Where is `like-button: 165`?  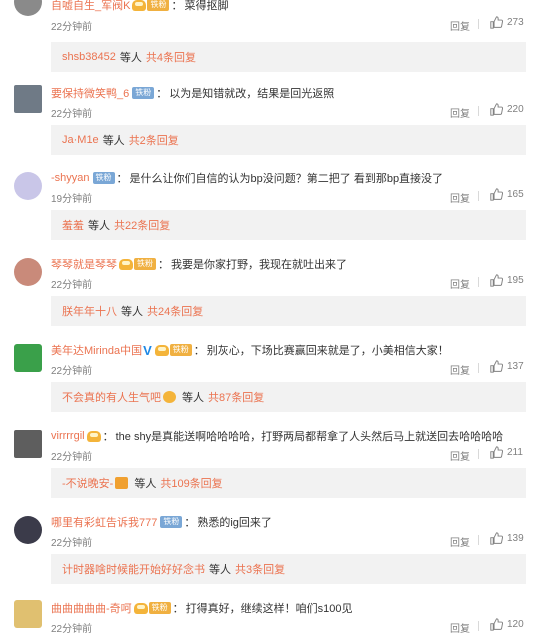 like-button: 165 is located at coordinates (507, 194).